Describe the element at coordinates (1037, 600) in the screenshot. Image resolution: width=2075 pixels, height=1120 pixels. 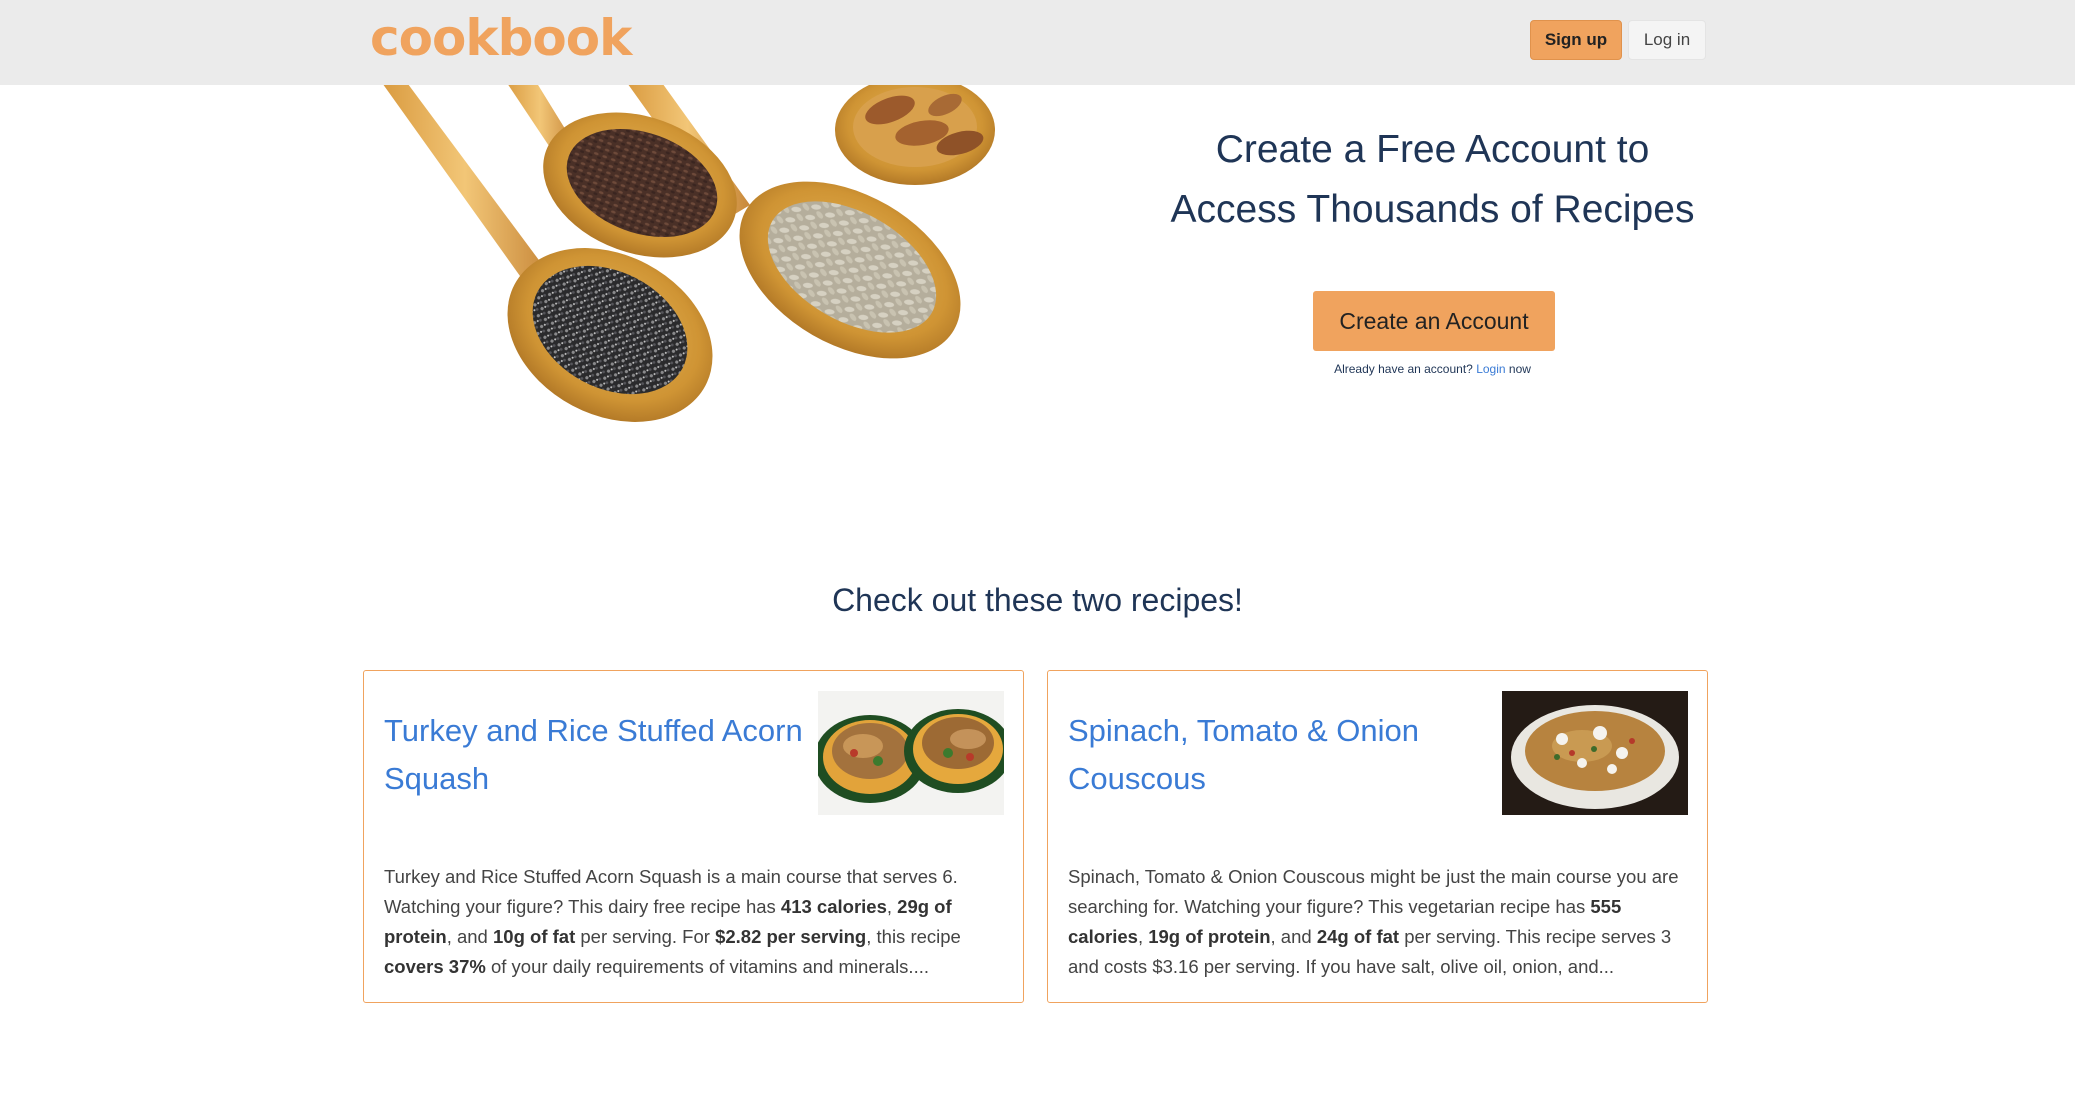
I see `recipes-section-title: Check out these two recipes!` at that location.